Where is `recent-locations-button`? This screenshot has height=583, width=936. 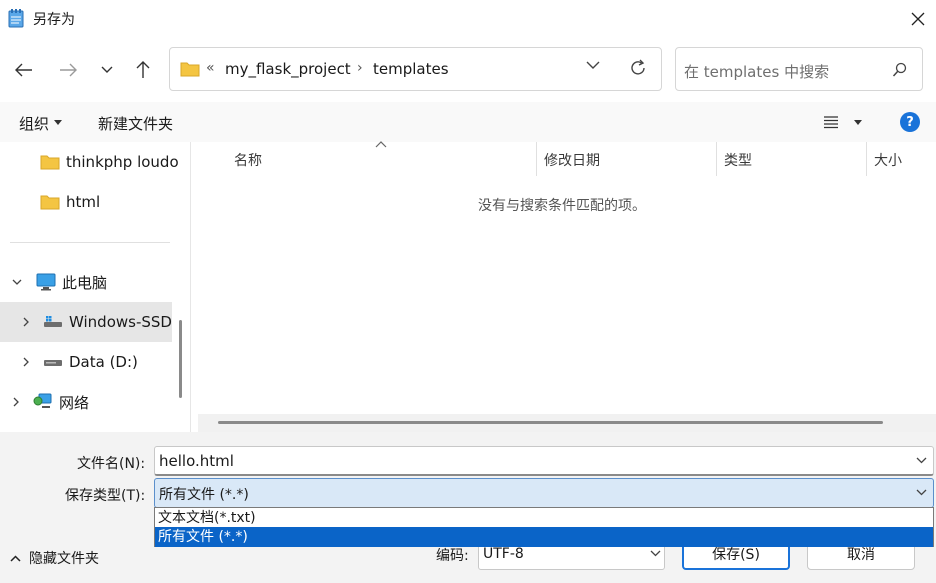
recent-locations-button is located at coordinates (107, 70).